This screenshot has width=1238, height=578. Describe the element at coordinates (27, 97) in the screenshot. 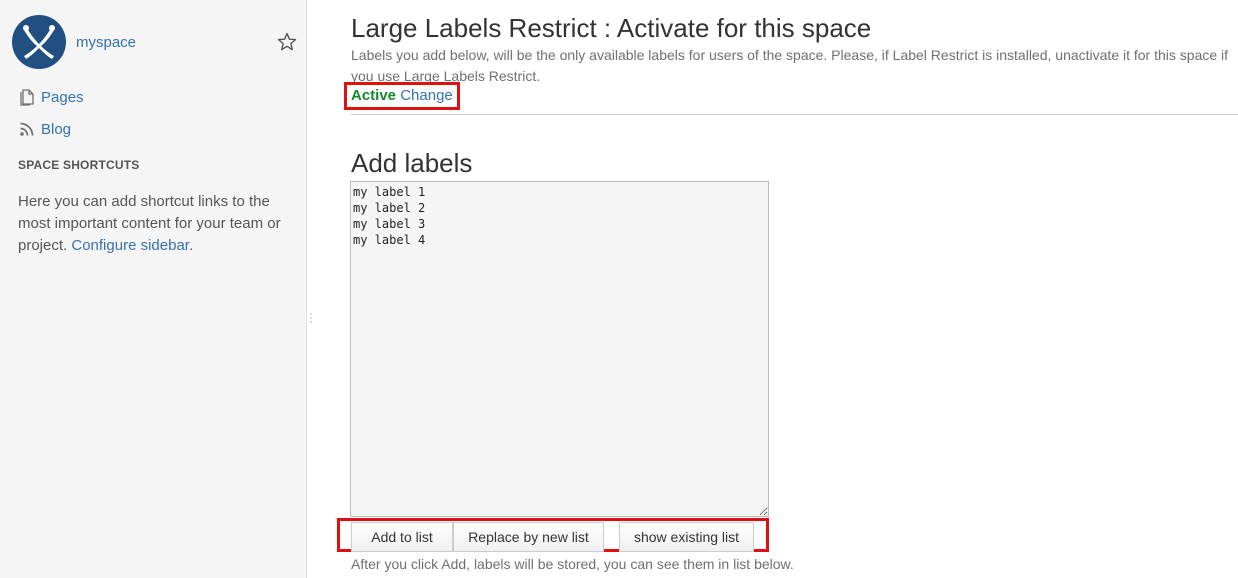

I see `pages-icon` at that location.